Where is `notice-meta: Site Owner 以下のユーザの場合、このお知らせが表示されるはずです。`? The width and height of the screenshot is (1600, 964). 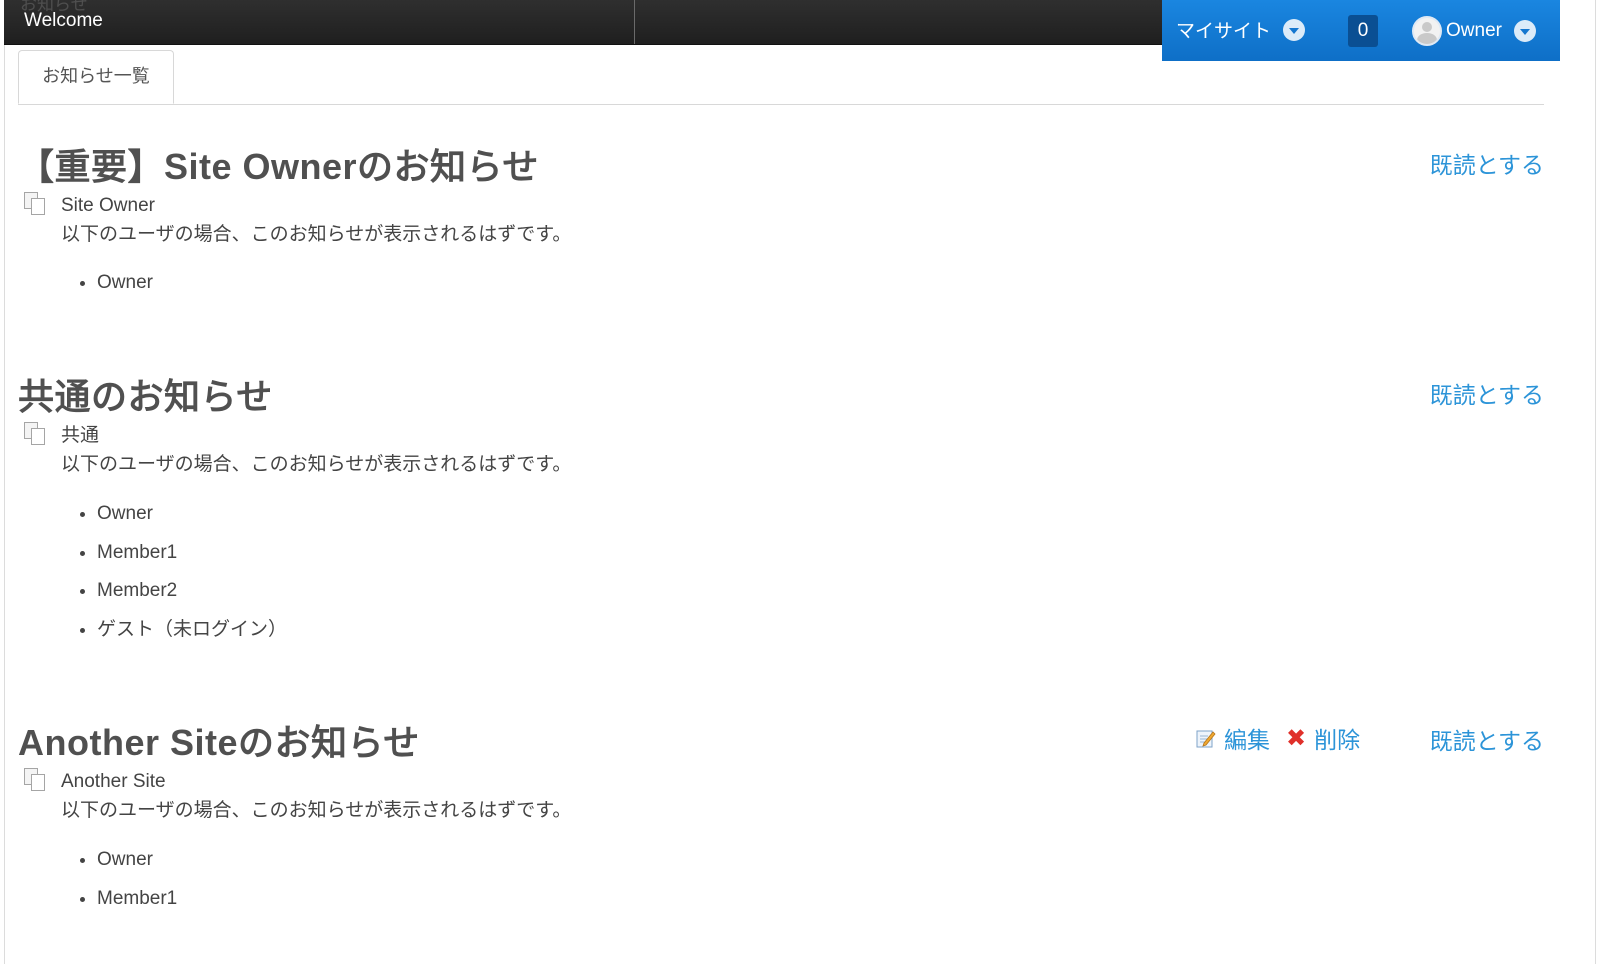
notice-meta: Site Owner 以下のユーザの場合、このお知らせが表示されるはずです。 is located at coordinates (297, 220).